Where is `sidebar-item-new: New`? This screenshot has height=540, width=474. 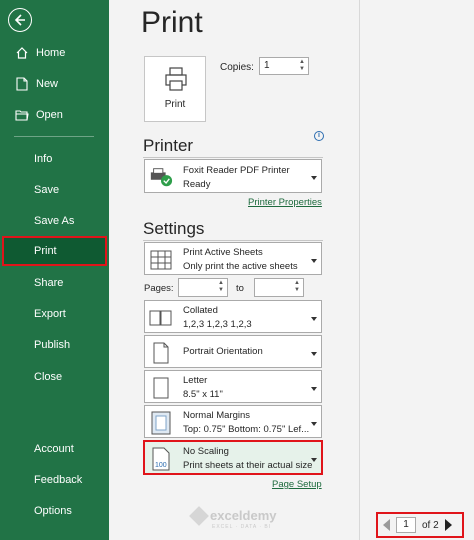 sidebar-item-new: New is located at coordinates (54, 84).